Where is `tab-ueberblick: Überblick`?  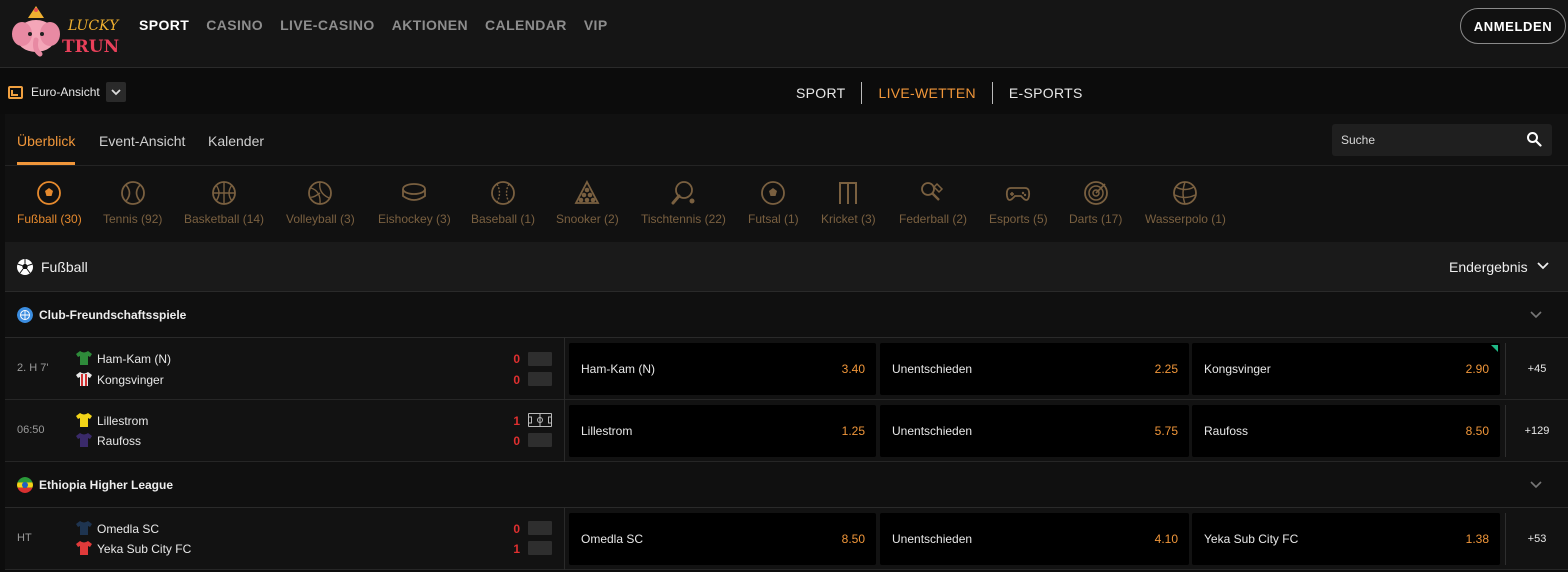
tab-ueberblick: Überblick is located at coordinates (46, 141).